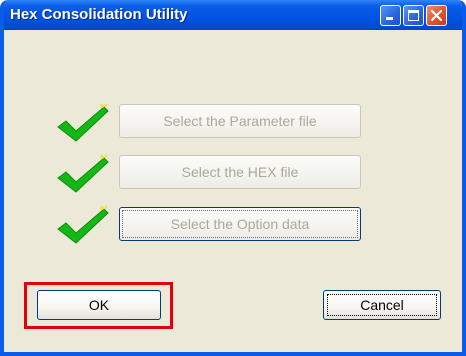  I want to click on ok-highlight-box, so click(98, 305).